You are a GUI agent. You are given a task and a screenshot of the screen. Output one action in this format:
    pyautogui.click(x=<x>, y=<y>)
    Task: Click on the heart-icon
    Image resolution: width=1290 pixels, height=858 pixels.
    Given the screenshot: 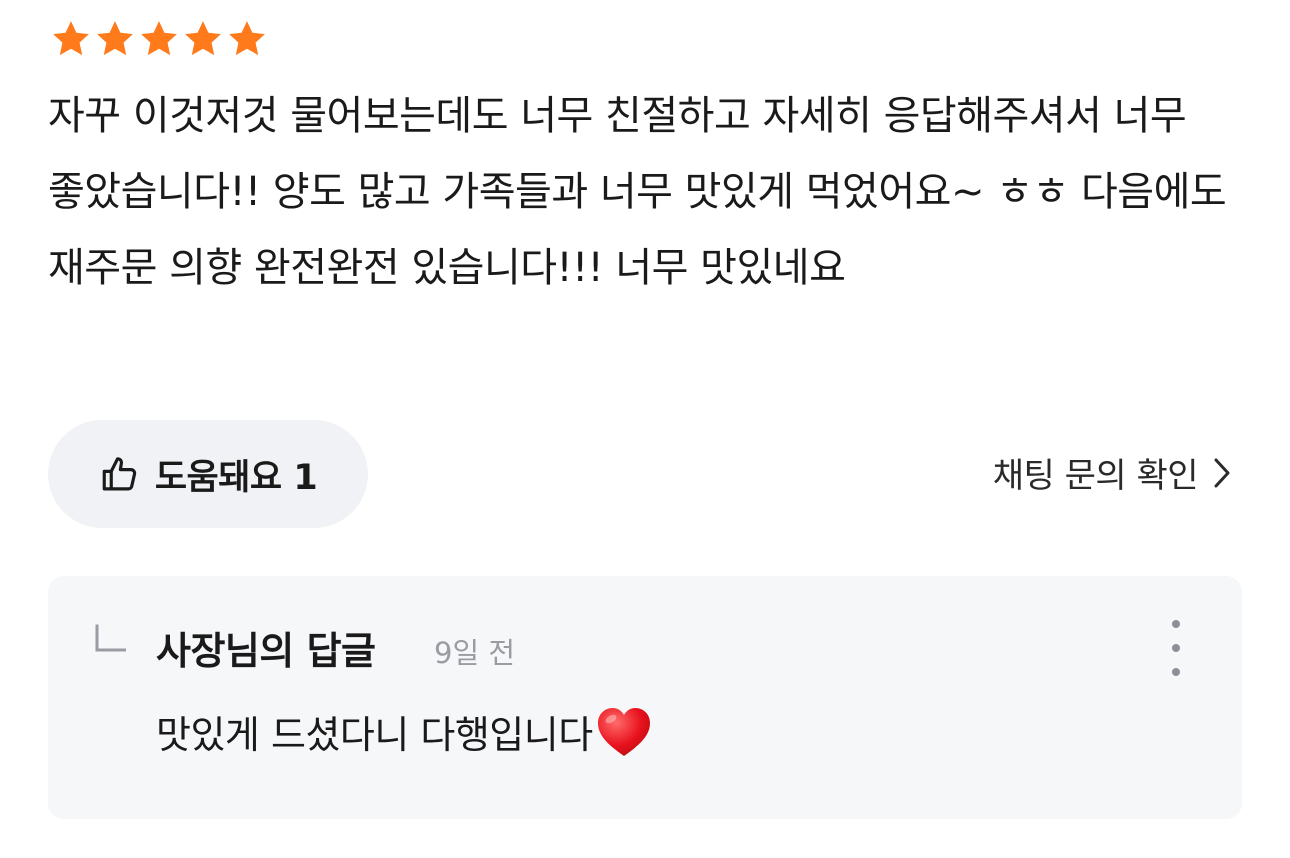 What is the action you would take?
    pyautogui.click(x=623, y=731)
    